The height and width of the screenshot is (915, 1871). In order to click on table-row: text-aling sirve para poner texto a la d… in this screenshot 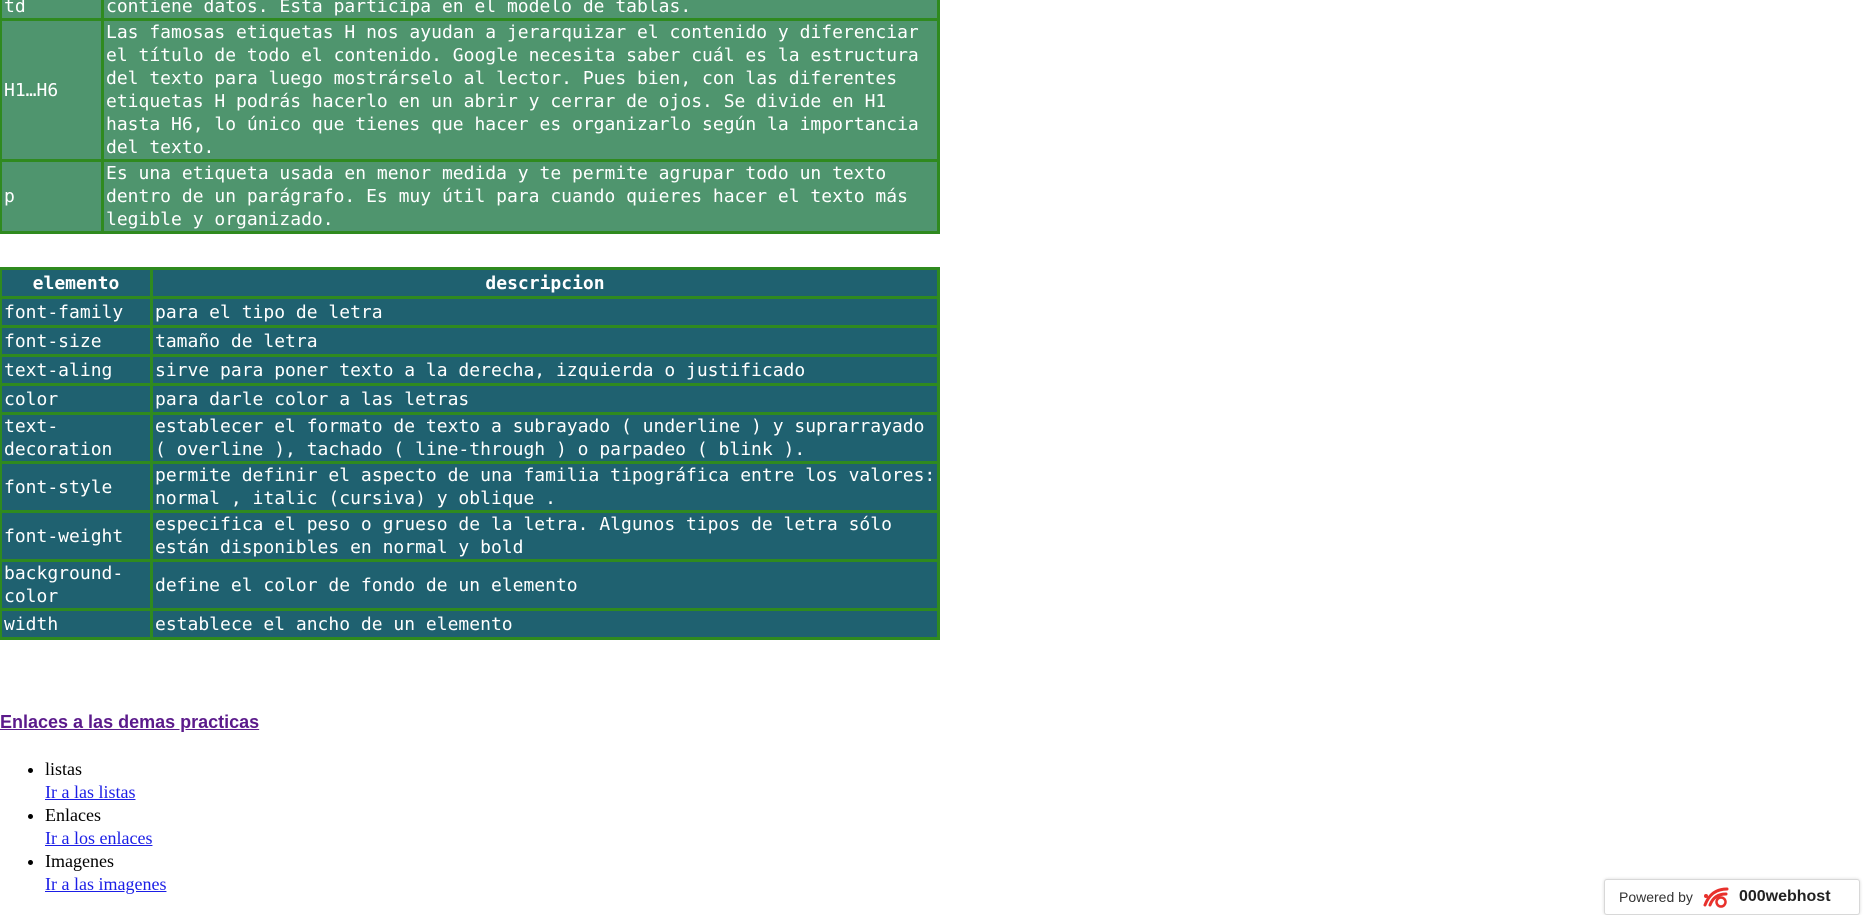, I will do `click(470, 370)`.